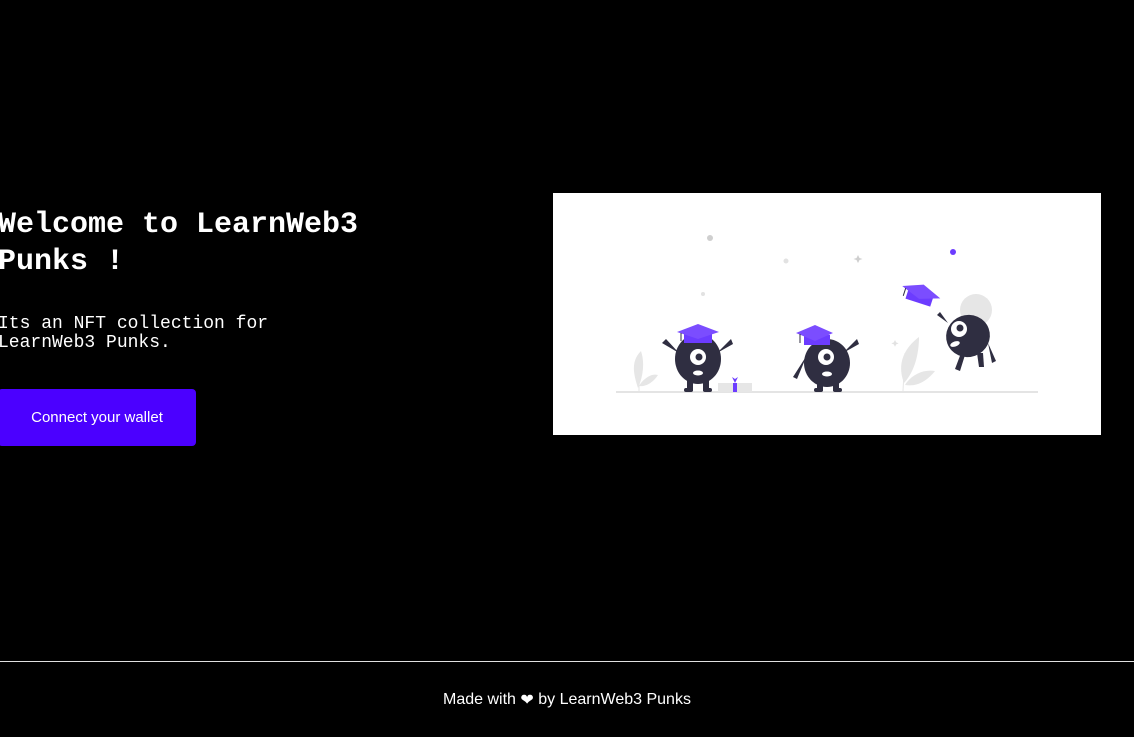  Describe the element at coordinates (527, 700) in the screenshot. I see `heart-icon: ❤` at that location.